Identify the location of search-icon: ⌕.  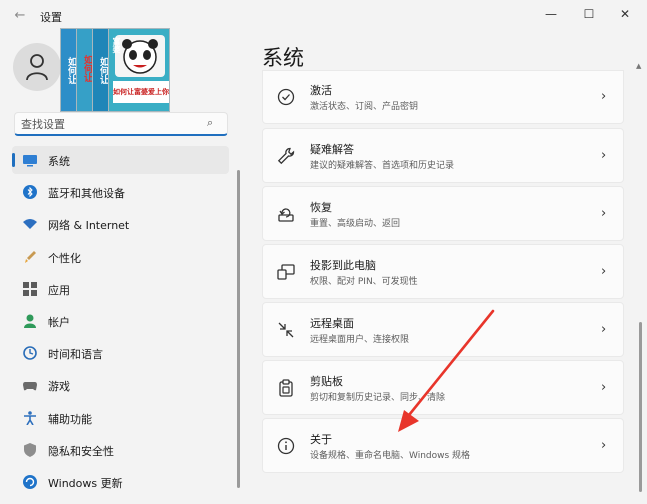
(210, 123).